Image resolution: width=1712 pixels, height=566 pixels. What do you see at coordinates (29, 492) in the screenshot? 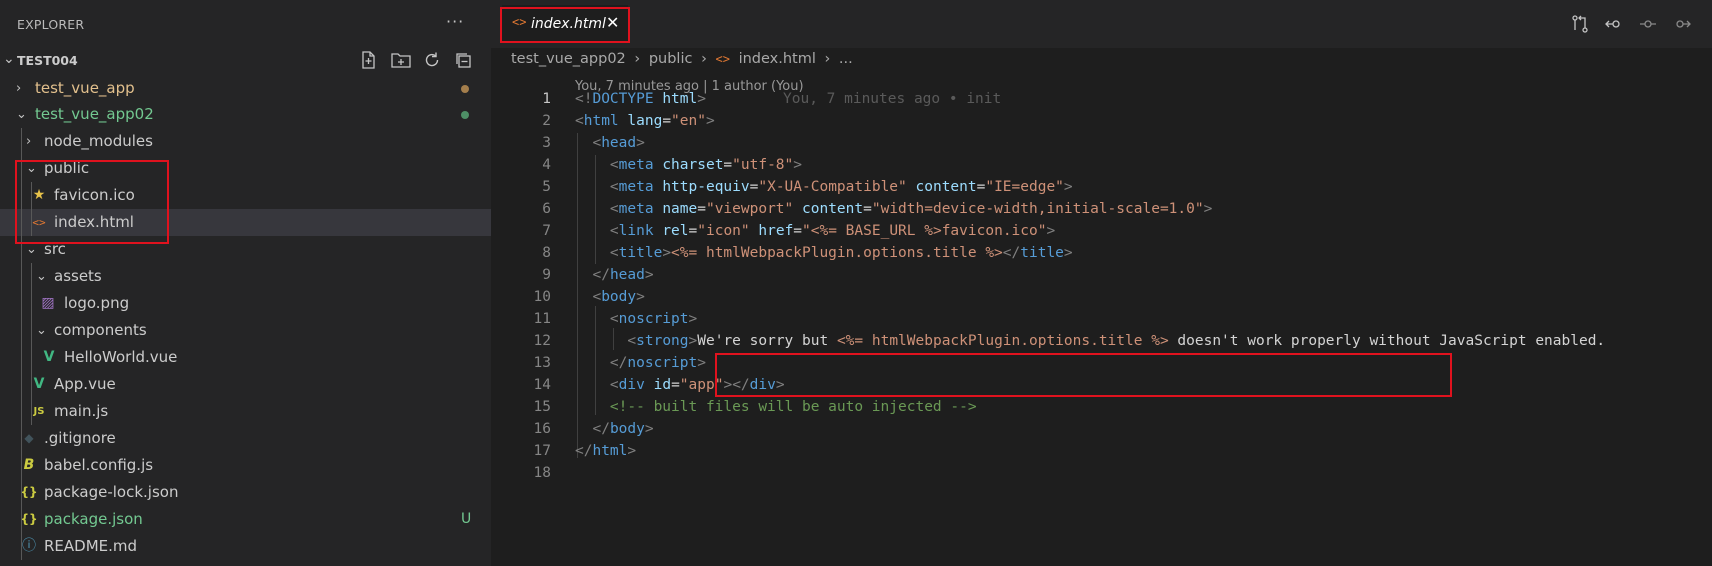
I see `json-file-icon: {}` at bounding box center [29, 492].